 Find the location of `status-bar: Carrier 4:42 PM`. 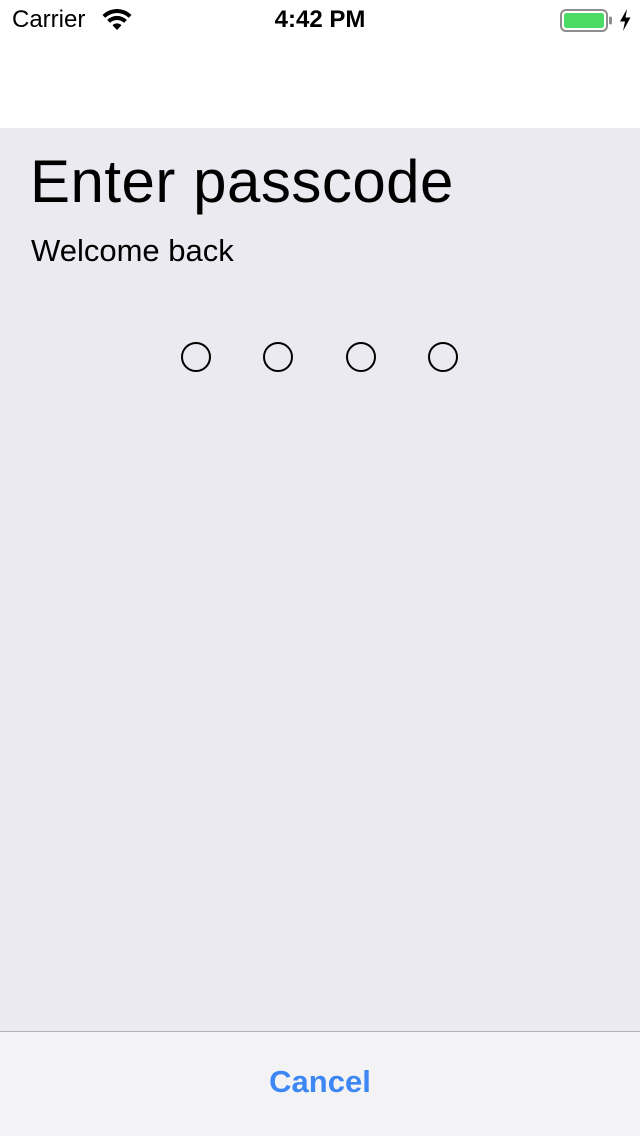

status-bar: Carrier 4:42 PM is located at coordinates (320, 20).